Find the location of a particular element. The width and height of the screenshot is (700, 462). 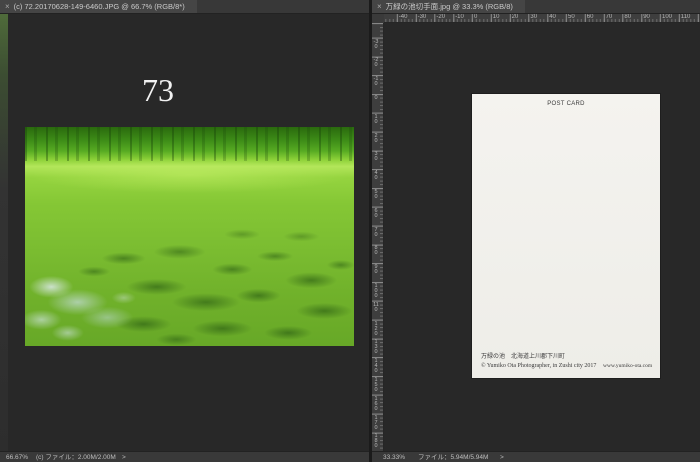

left-status-bar: 66.67% (c) ファイル：2.00M/2.00M > is located at coordinates (184, 456).